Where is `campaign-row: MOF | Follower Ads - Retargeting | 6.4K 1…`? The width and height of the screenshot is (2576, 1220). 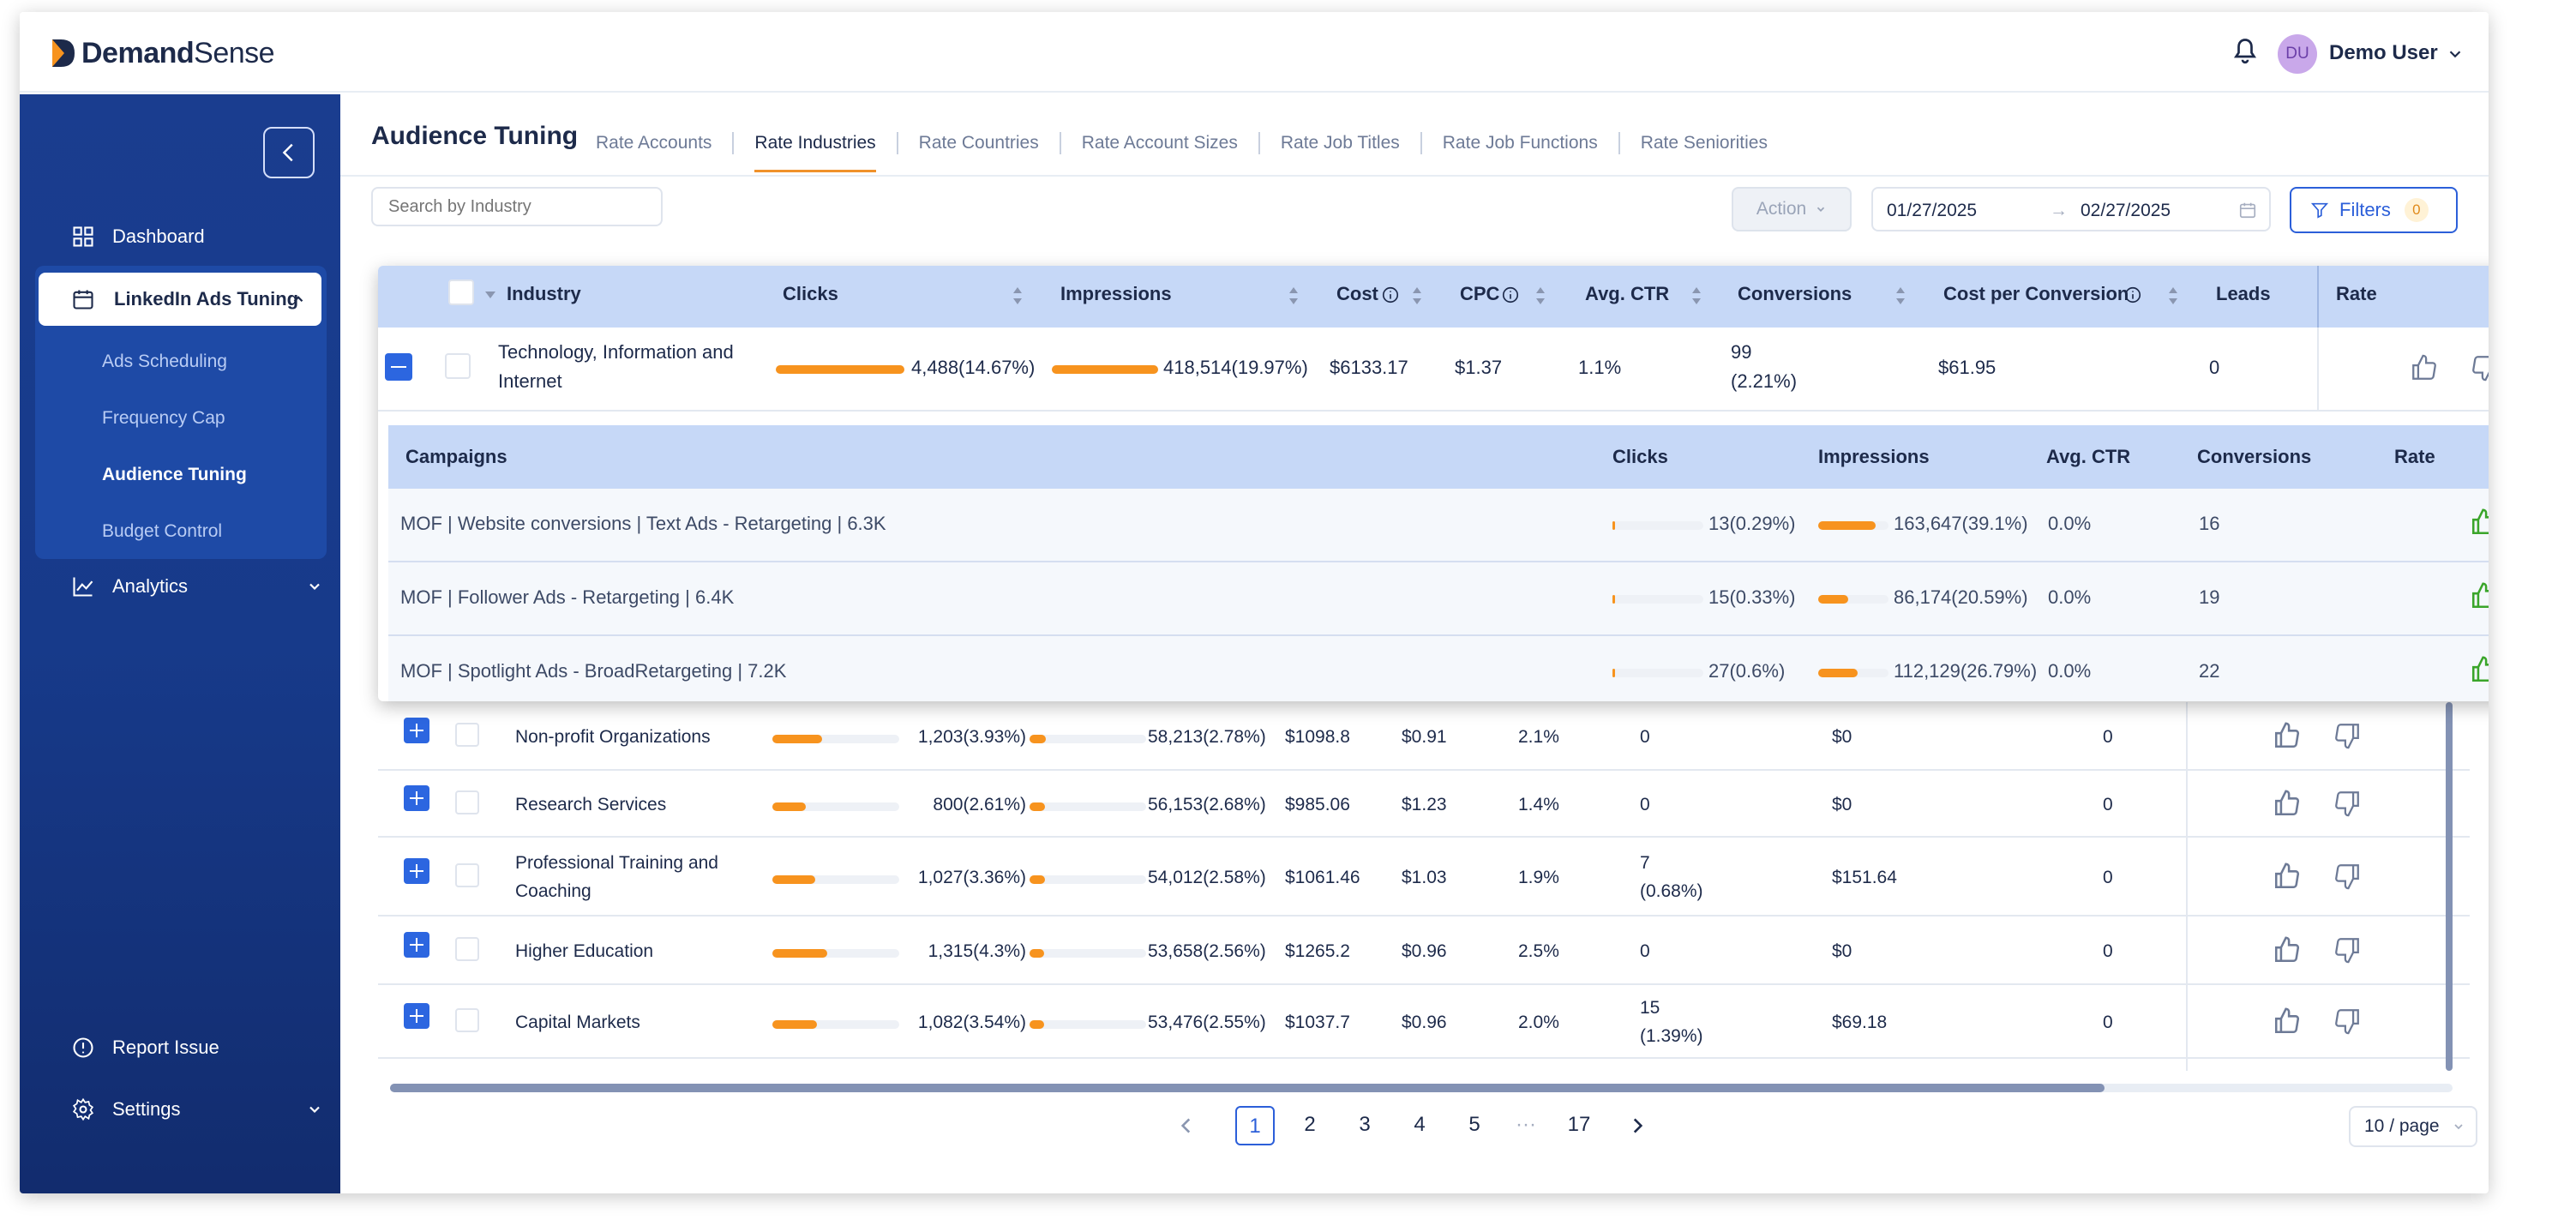 campaign-row: MOF | Follower Ads - Retargeting | 6.4K 1… is located at coordinates (1438, 599).